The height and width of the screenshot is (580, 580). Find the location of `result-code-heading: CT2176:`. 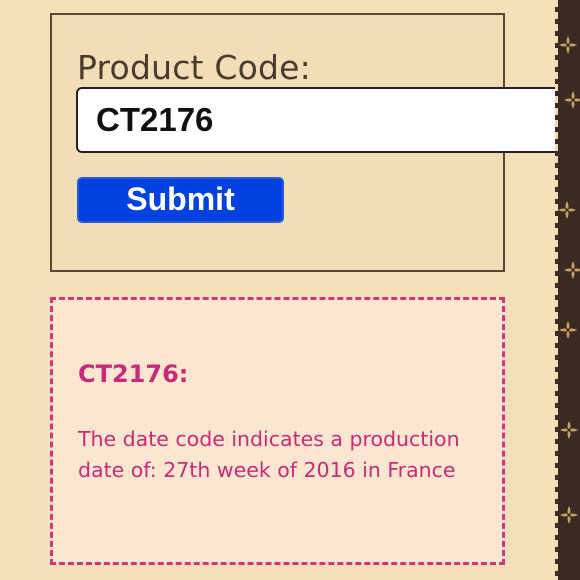

result-code-heading: CT2176: is located at coordinates (133, 374).